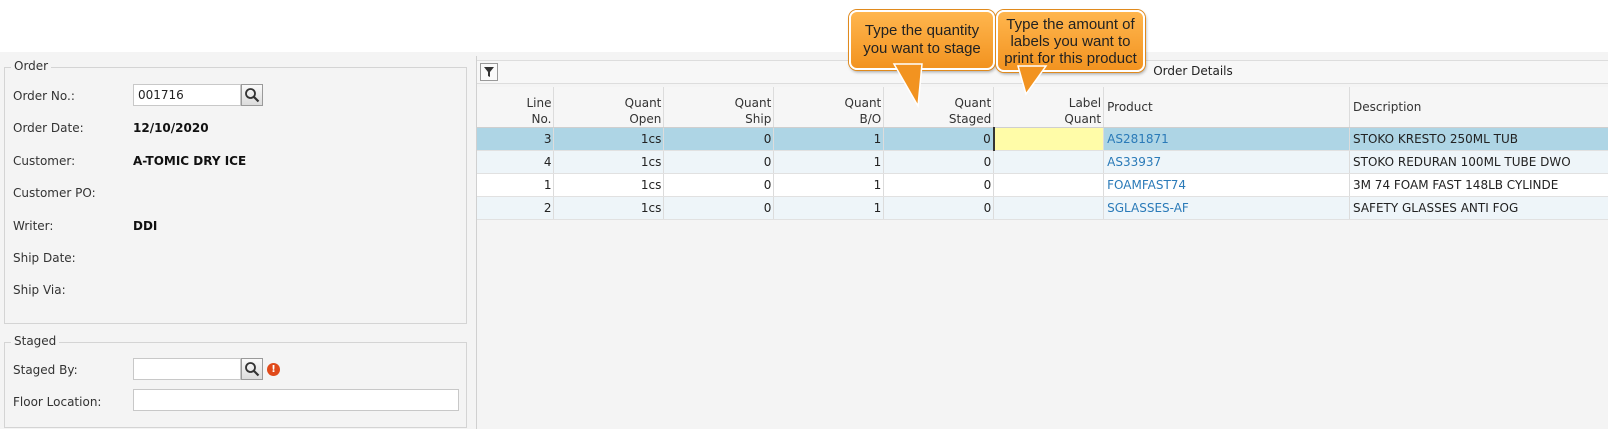 This screenshot has height=429, width=1608. What do you see at coordinates (235, 381) in the screenshot?
I see `staged-group: Staged Staged By: ! Floor Location:` at bounding box center [235, 381].